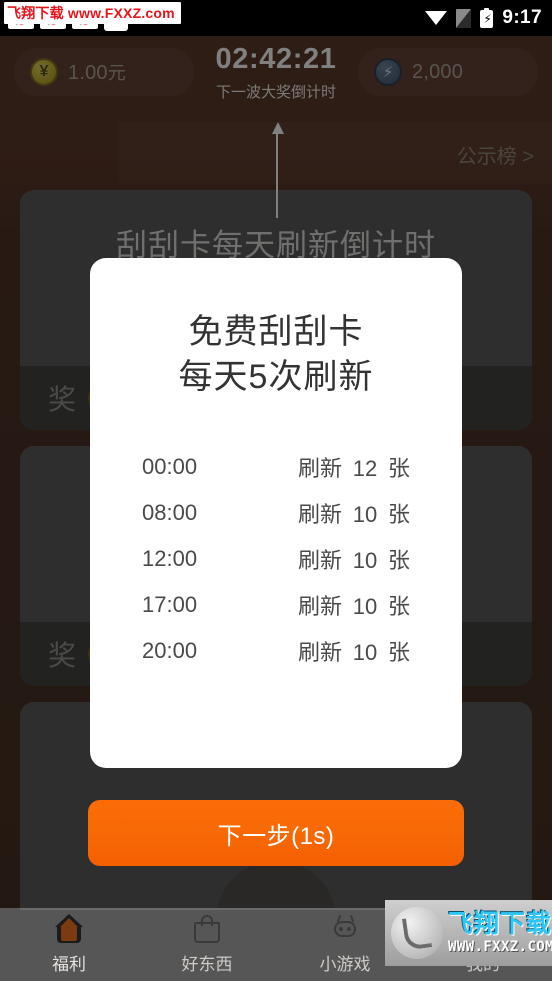 This screenshot has height=981, width=552. I want to click on list-item: 12:00 刷新 10 张, so click(276, 559).